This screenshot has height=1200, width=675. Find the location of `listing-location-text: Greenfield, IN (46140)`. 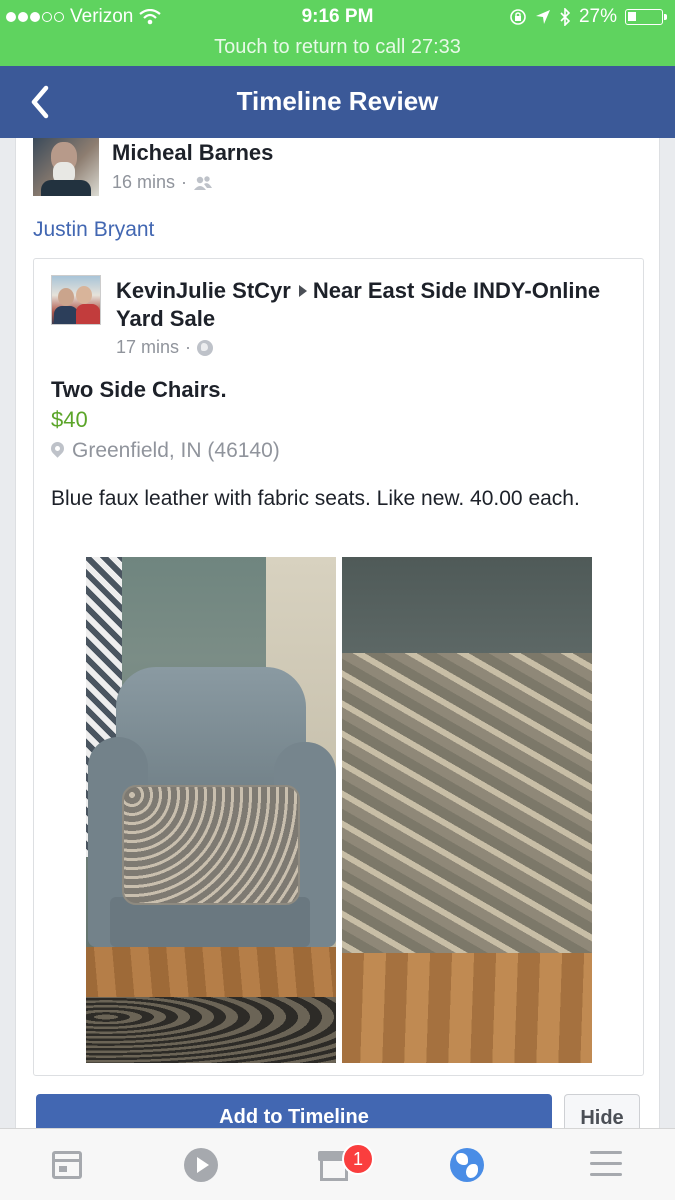

listing-location-text: Greenfield, IN (46140) is located at coordinates (176, 450).